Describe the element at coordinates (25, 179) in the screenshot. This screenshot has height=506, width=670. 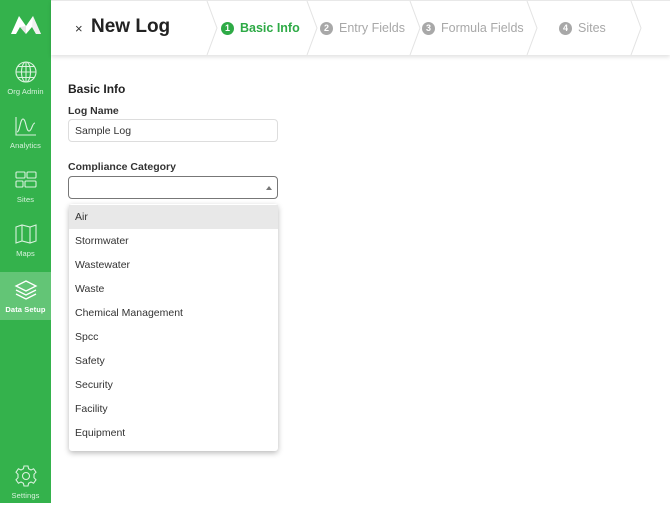
I see `grid-icon` at that location.